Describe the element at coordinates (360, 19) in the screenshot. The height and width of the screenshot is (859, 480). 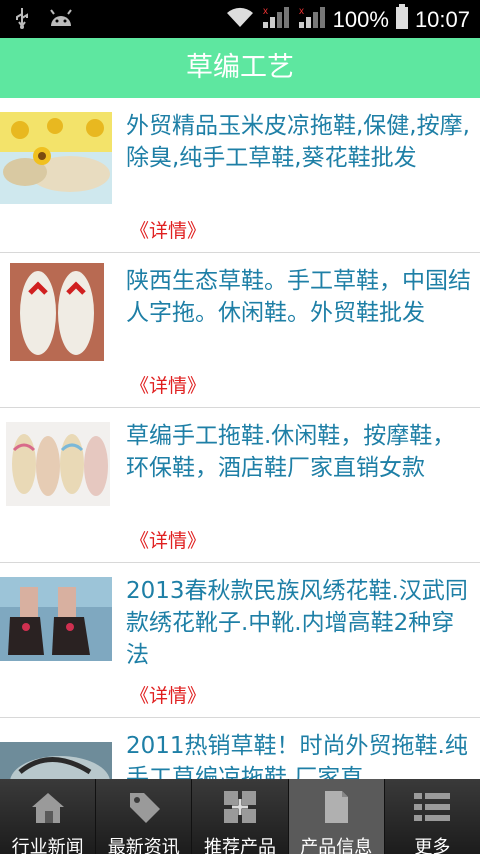
I see `battery-percent: 100%` at that location.